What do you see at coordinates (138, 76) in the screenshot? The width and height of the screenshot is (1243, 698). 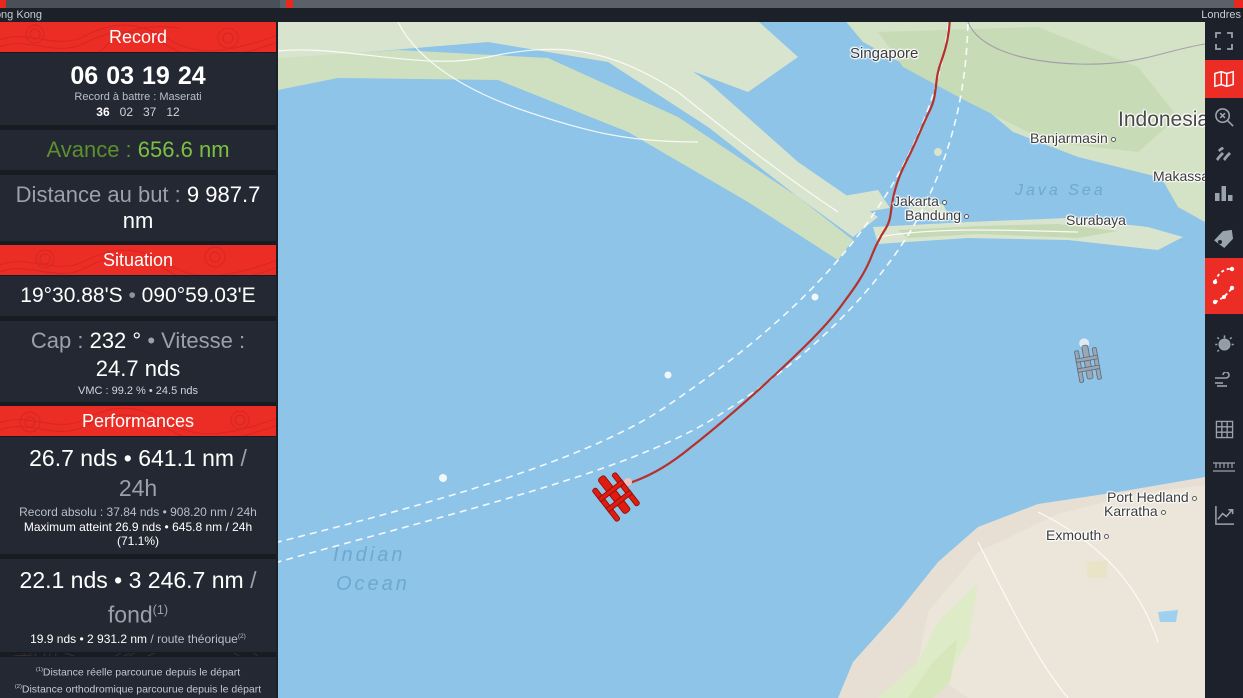 I see `record-countdown: 06 03 19 24` at bounding box center [138, 76].